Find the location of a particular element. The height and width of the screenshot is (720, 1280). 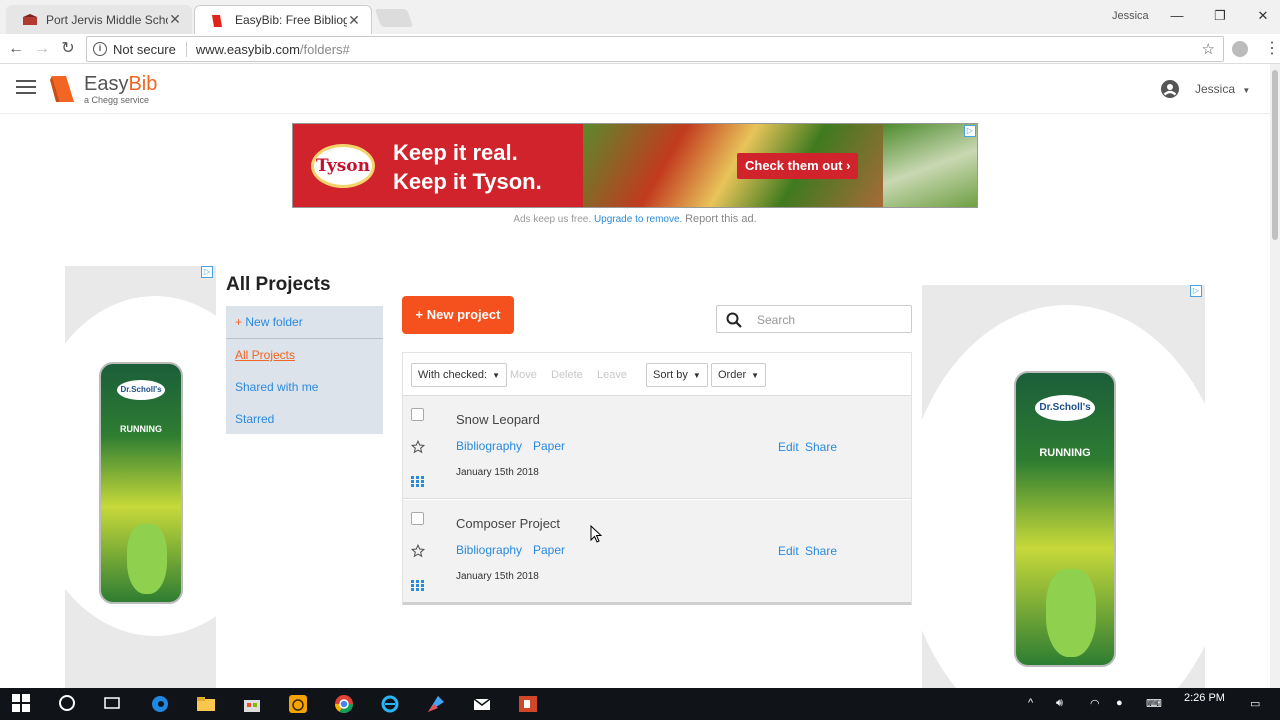

leave-action: Leave is located at coordinates (612, 375).